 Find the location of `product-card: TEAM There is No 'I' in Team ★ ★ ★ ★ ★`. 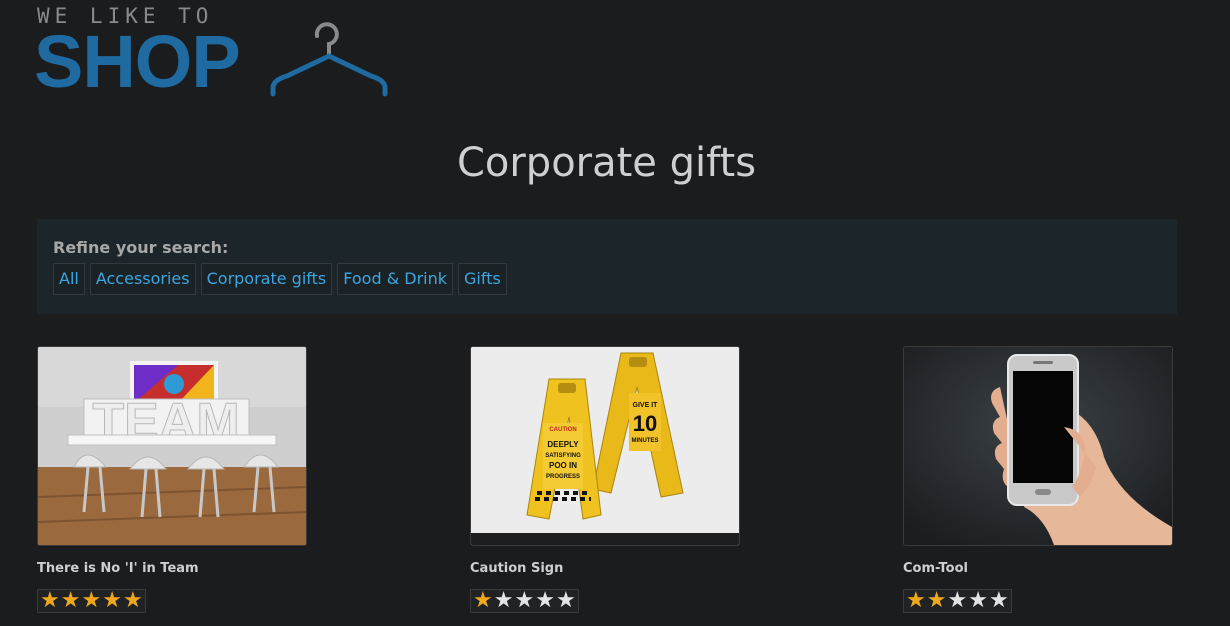

product-card: TEAM There is No 'I' in Team ★ ★ ★ ★ ★ is located at coordinates (172, 479).